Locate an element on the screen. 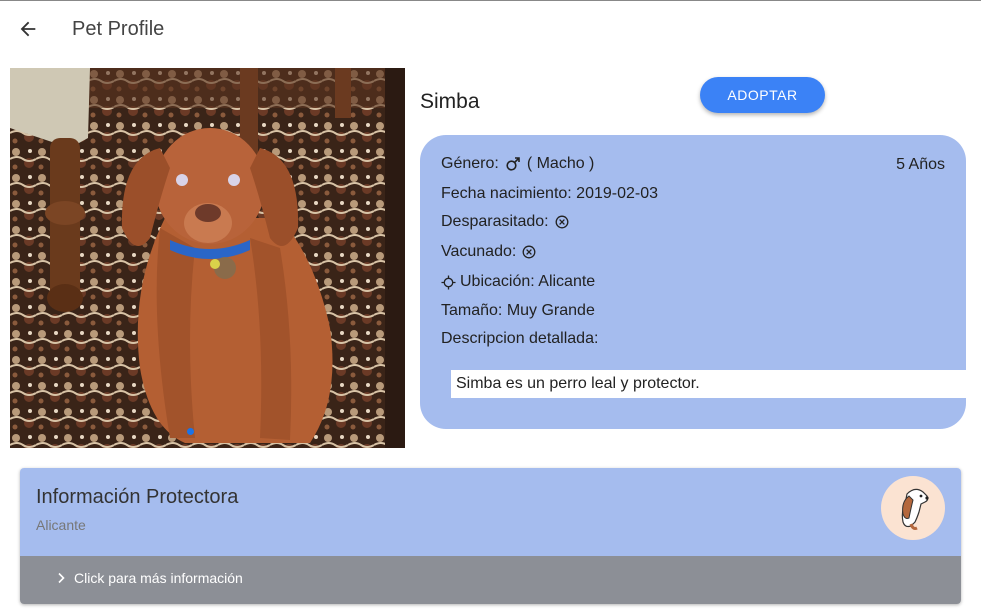 This screenshot has width=981, height=609. chevron-right-icon is located at coordinates (61, 578).